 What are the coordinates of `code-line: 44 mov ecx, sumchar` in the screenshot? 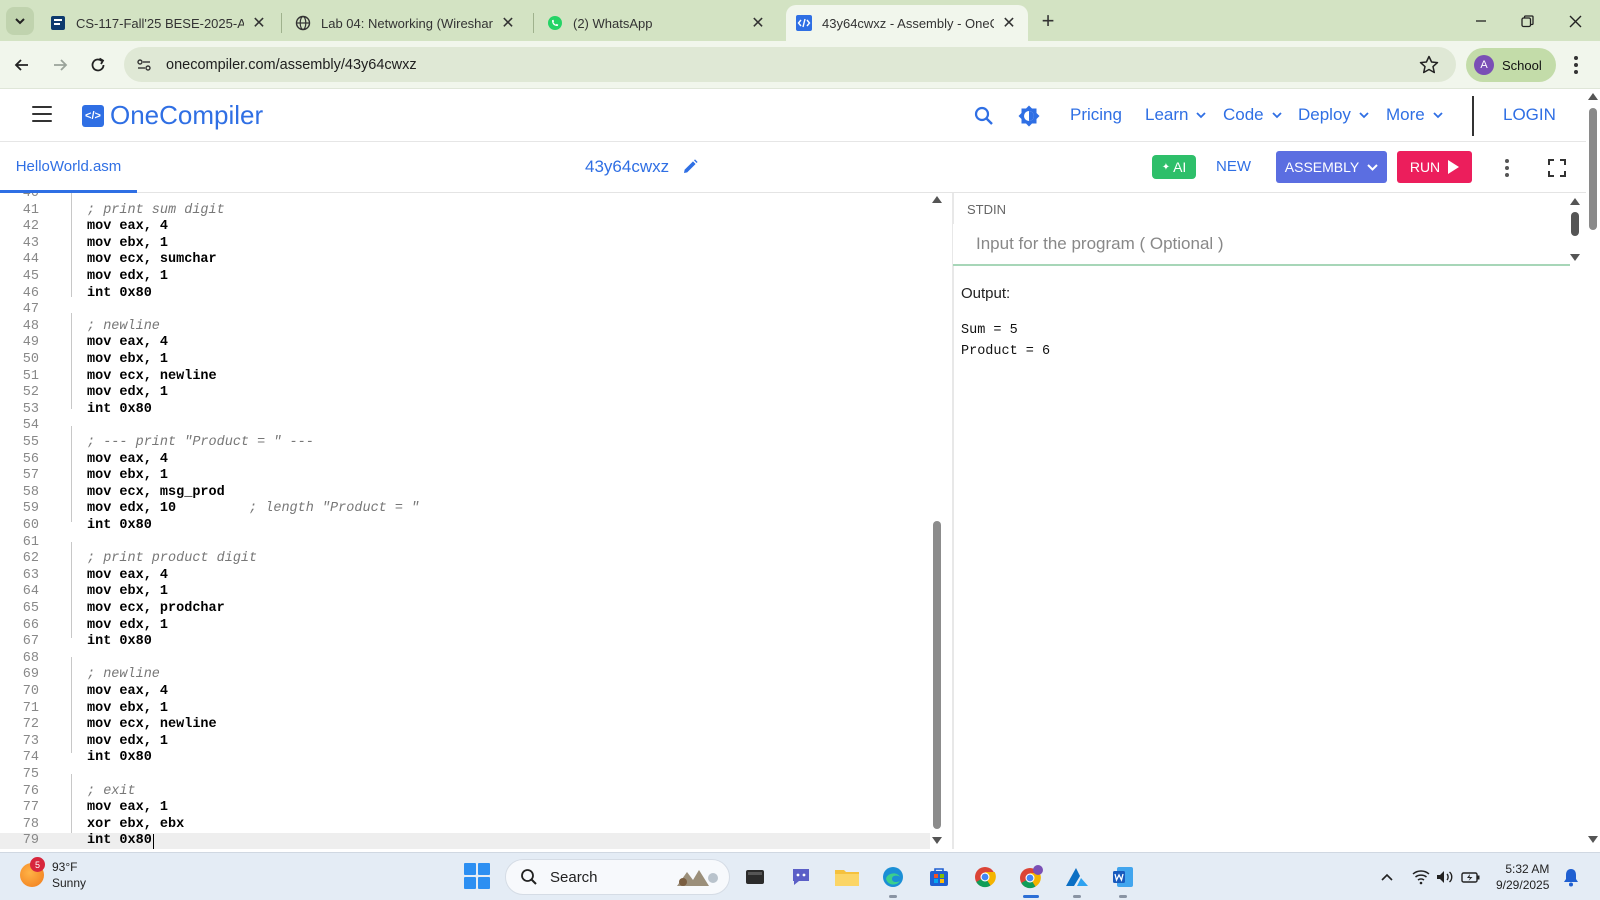 It's located at (465, 260).